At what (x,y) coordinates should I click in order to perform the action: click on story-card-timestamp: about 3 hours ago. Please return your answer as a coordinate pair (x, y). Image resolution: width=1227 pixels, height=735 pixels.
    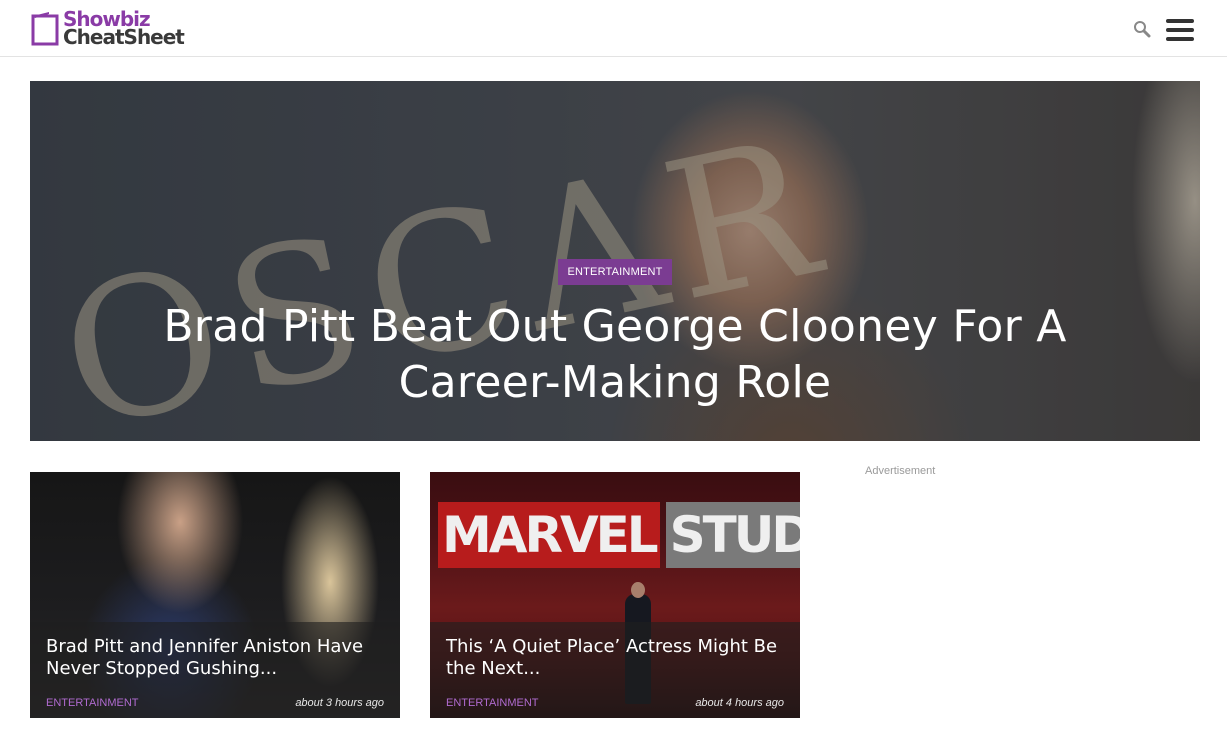
    Looking at the image, I should click on (339, 703).